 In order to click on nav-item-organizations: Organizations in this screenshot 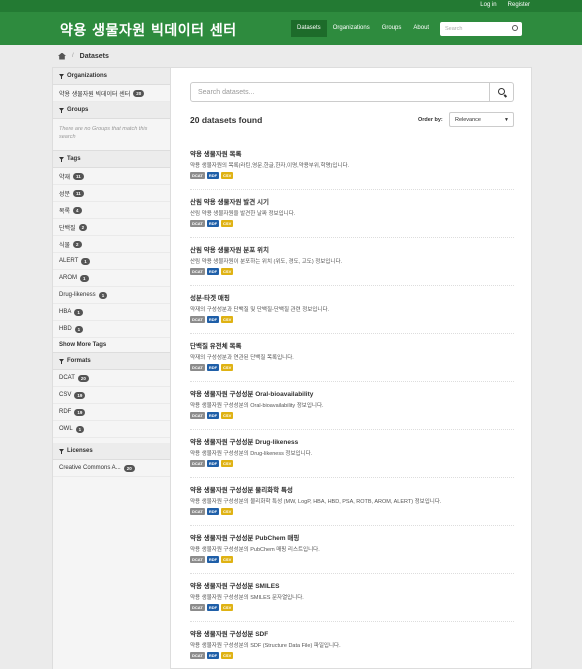, I will do `click(351, 28)`.